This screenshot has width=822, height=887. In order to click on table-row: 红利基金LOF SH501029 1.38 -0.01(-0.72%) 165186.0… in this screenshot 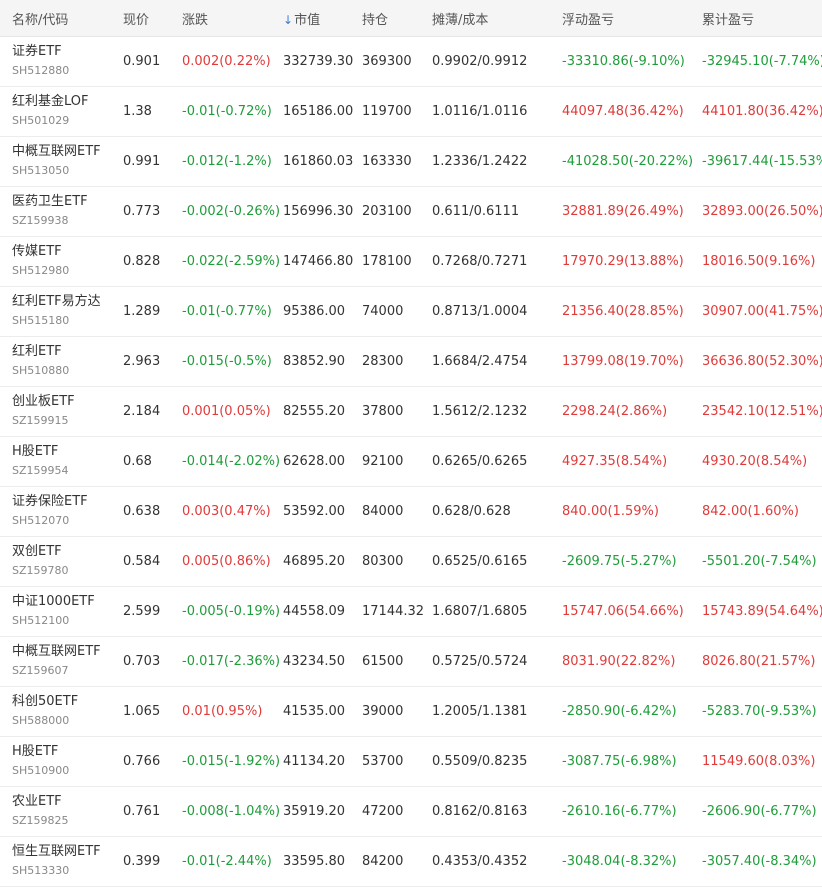, I will do `click(411, 112)`.